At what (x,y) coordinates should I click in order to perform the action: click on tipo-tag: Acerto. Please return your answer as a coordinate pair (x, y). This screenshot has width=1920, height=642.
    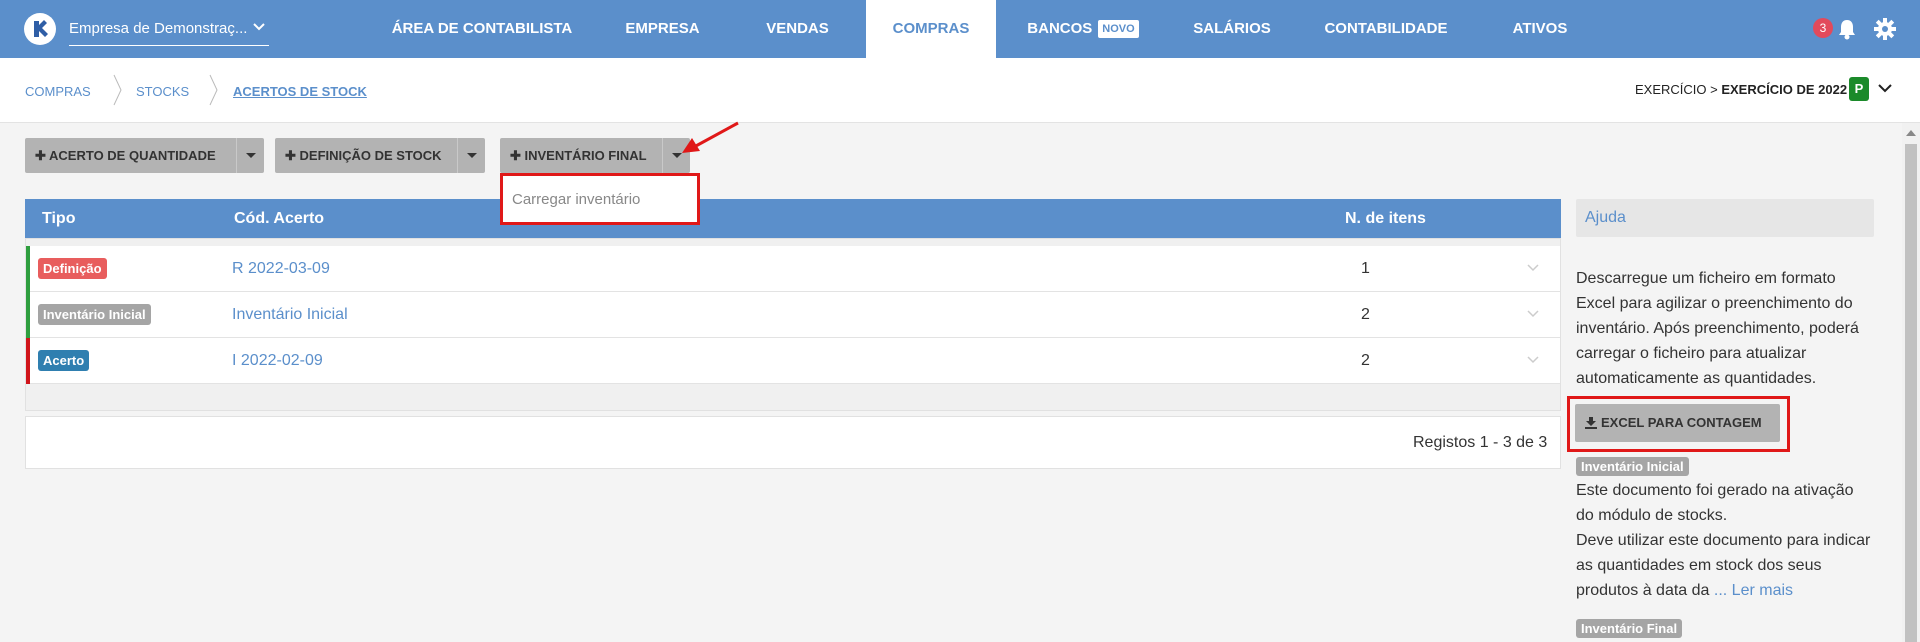
    Looking at the image, I should click on (64, 360).